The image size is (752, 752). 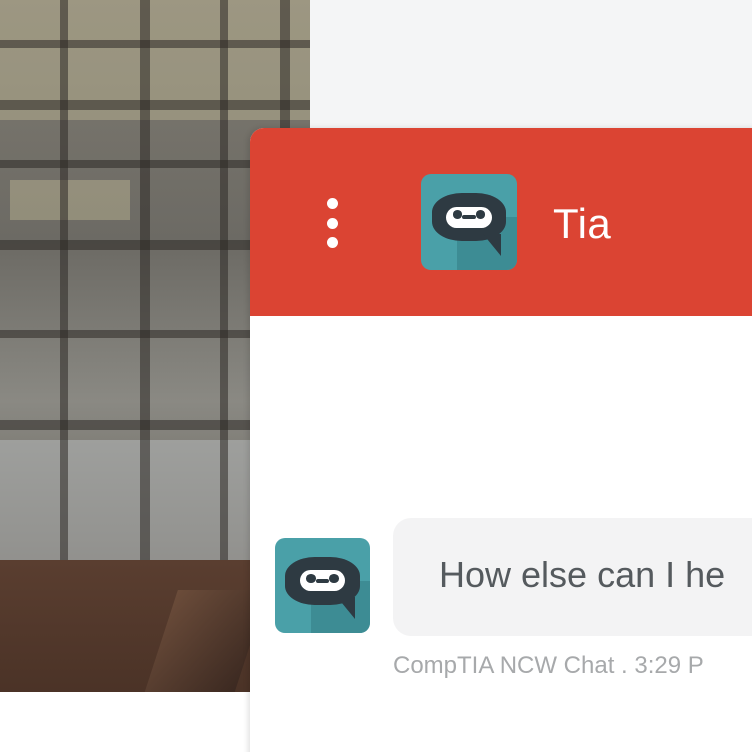 I want to click on message-bubble: How else can I he, so click(x=572, y=577).